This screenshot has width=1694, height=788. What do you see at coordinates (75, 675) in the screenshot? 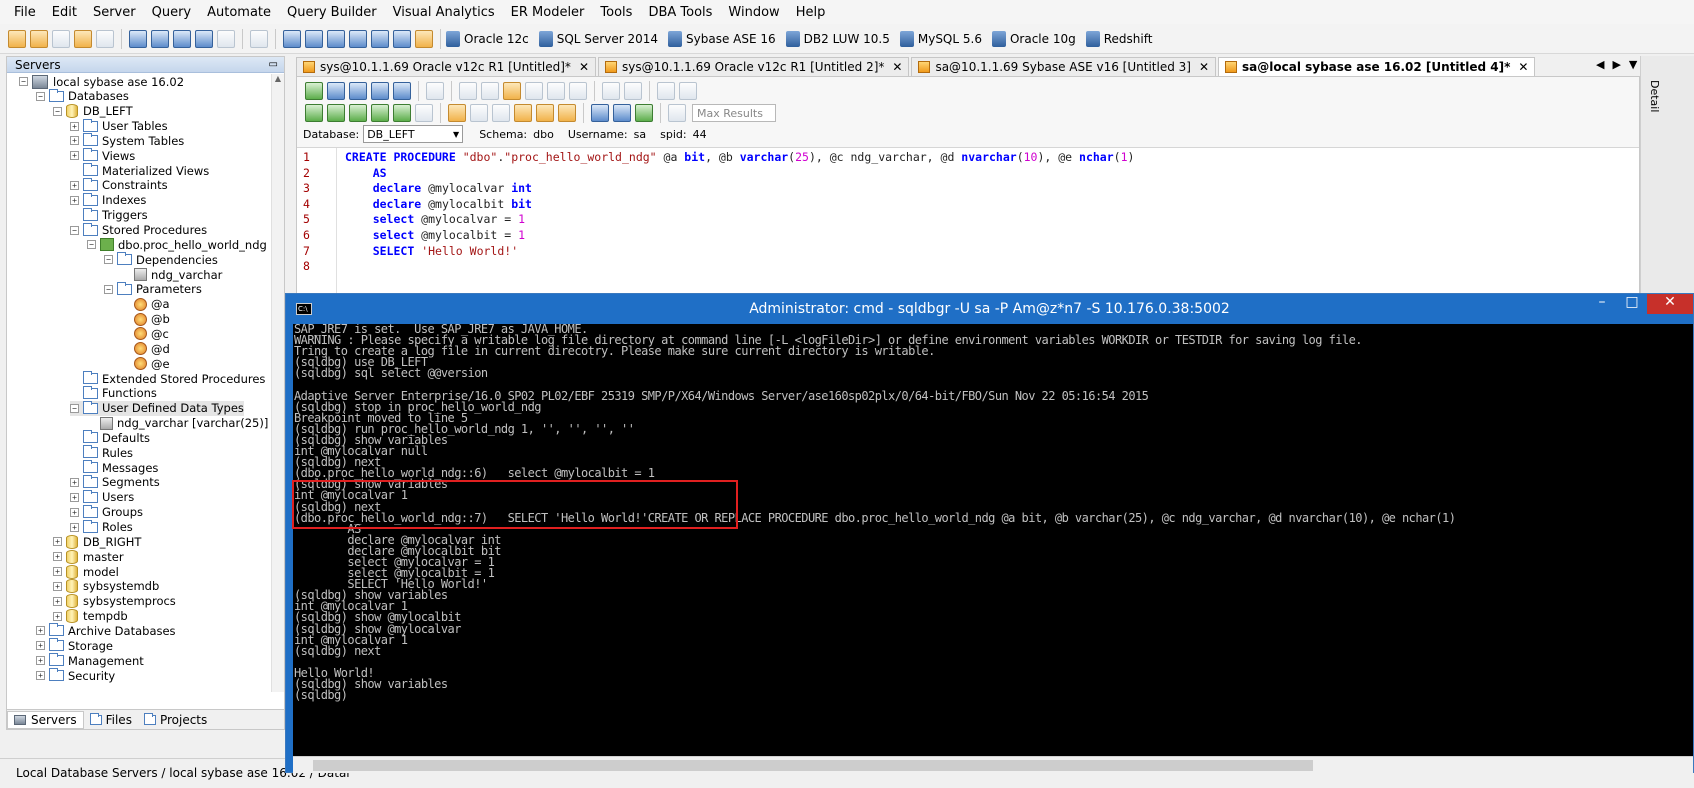
I see `tree-node: + Security` at bounding box center [75, 675].